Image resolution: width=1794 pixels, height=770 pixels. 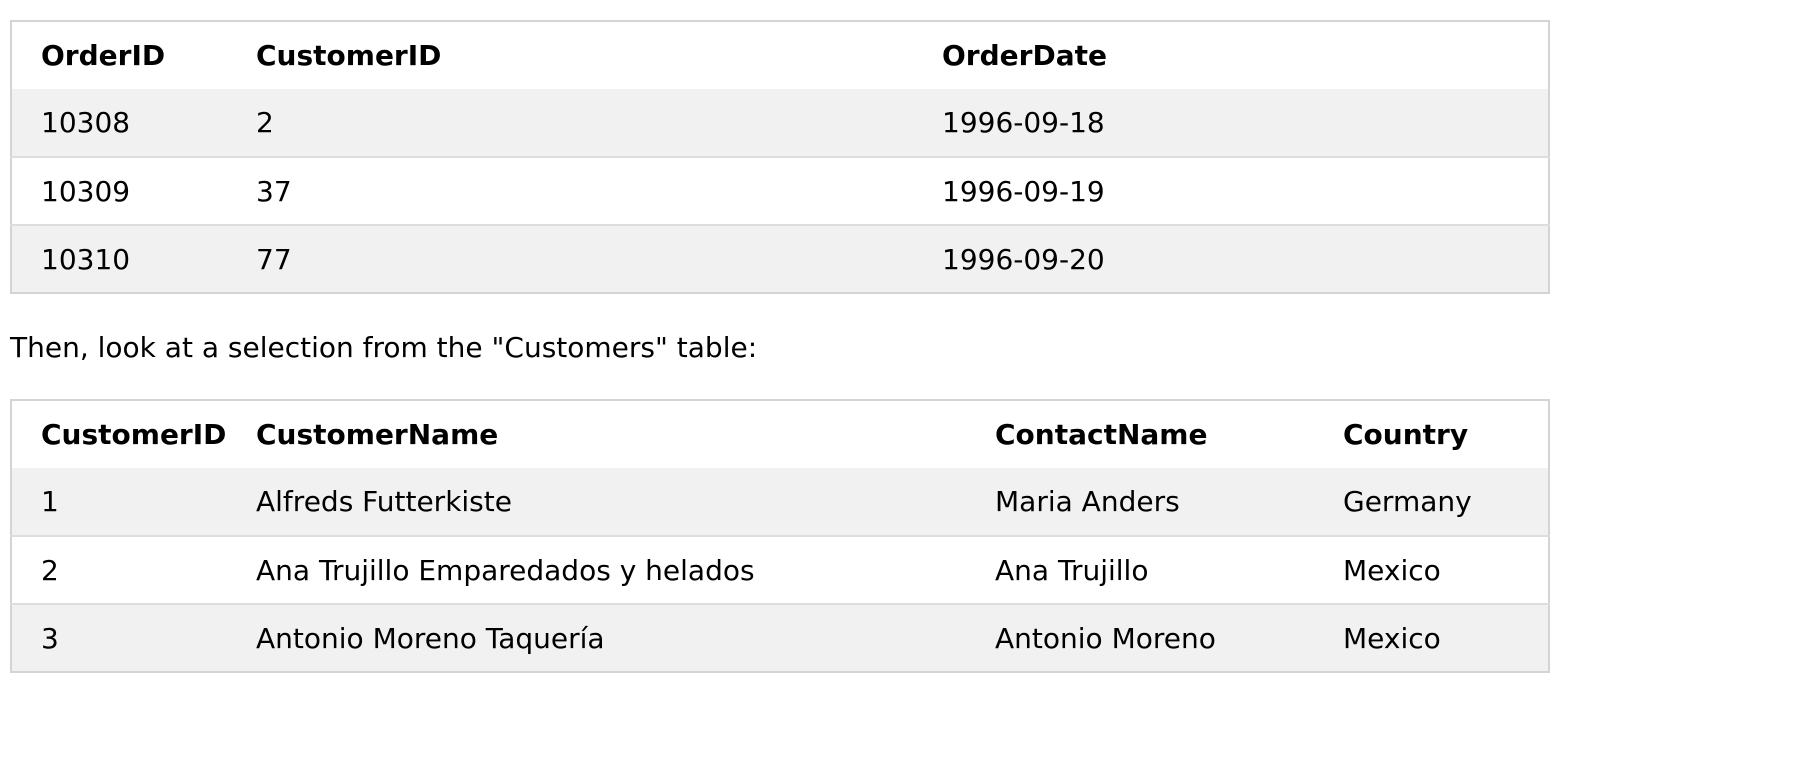 I want to click on table-cell: Germany, so click(x=1407, y=501).